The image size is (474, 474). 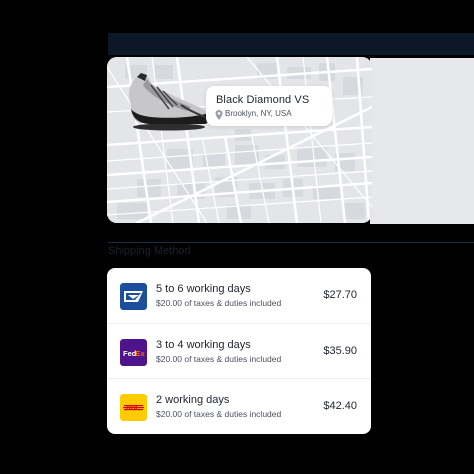 I want to click on location-pin-icon, so click(x=219, y=115).